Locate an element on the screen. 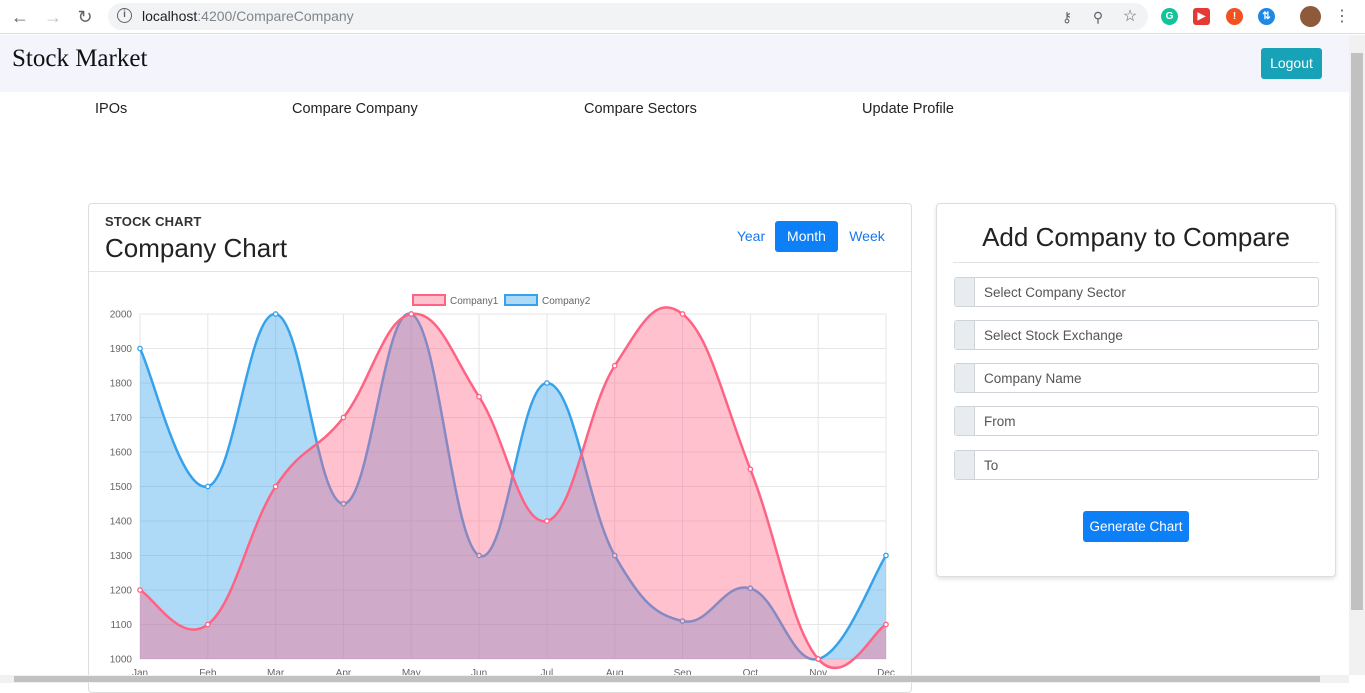 The image size is (1365, 693). from-field is located at coordinates (1136, 421).